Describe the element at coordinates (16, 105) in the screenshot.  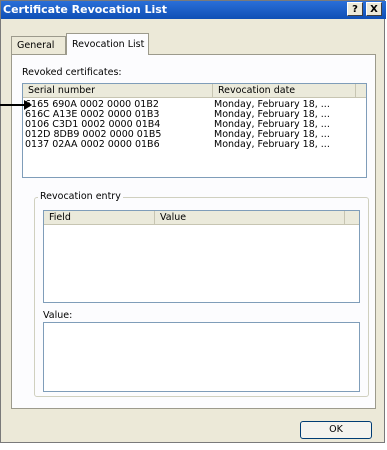
I see `arrow-pointer-icon` at that location.